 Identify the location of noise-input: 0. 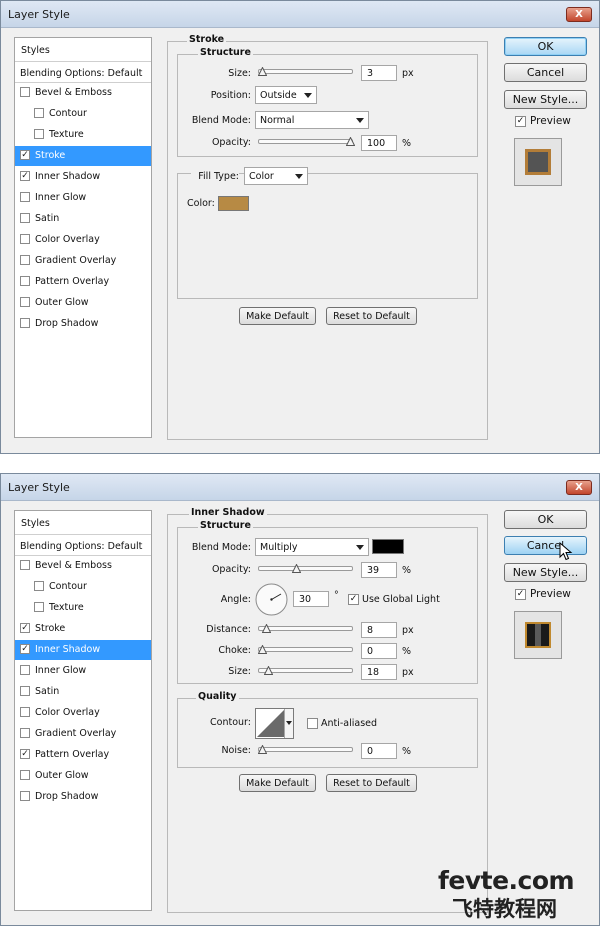
(379, 751).